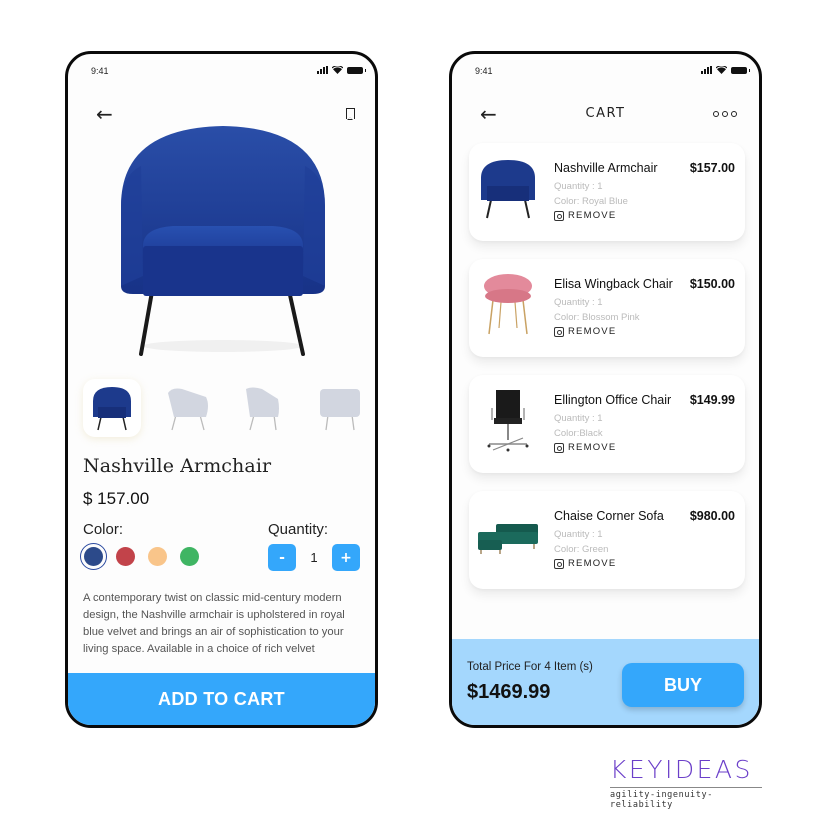  I want to click on cart-item-price: $980.00, so click(712, 516).